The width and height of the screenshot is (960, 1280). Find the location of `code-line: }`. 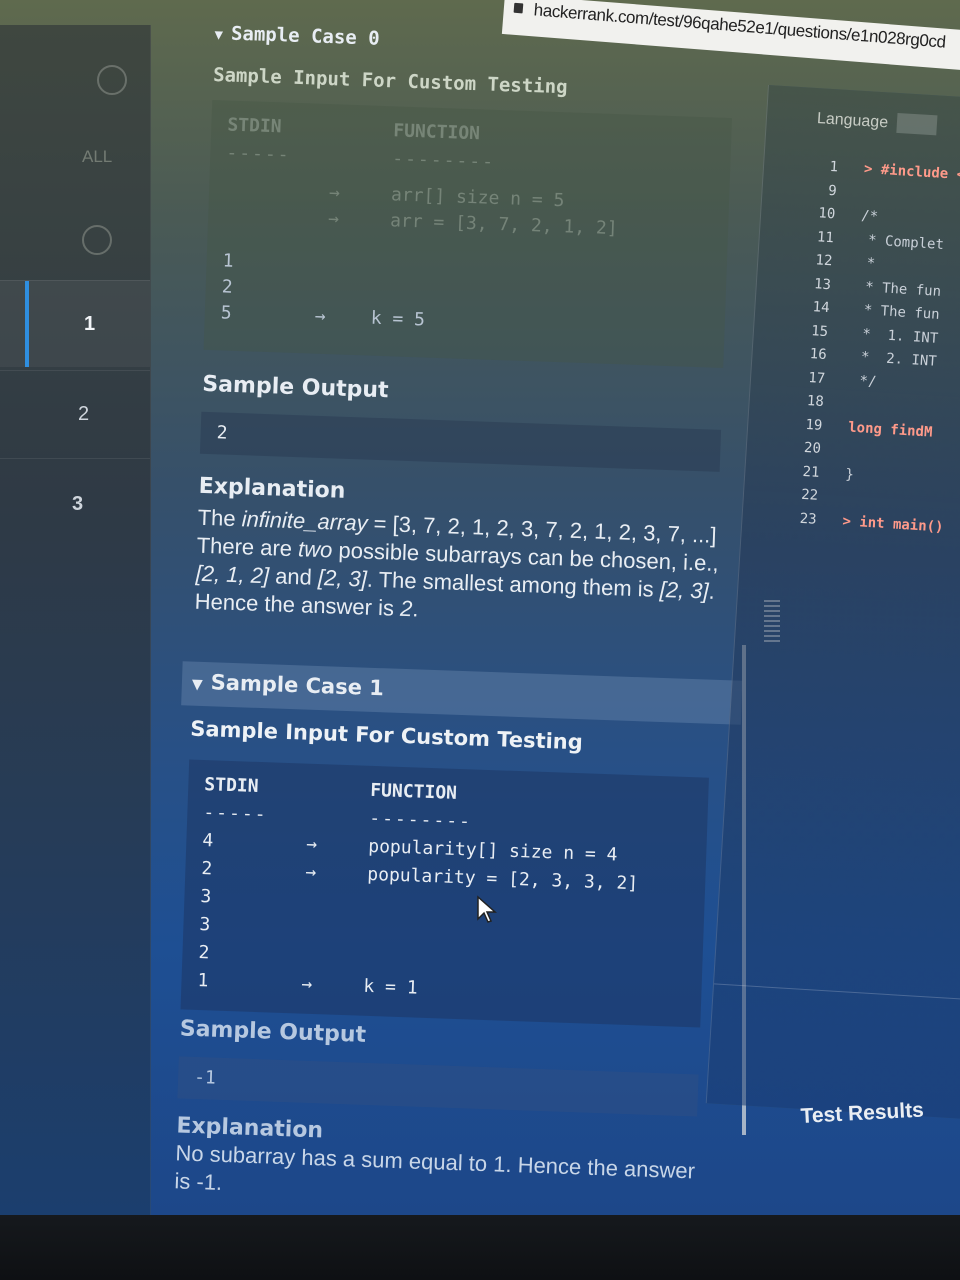

code-line: } is located at coordinates (849, 474).